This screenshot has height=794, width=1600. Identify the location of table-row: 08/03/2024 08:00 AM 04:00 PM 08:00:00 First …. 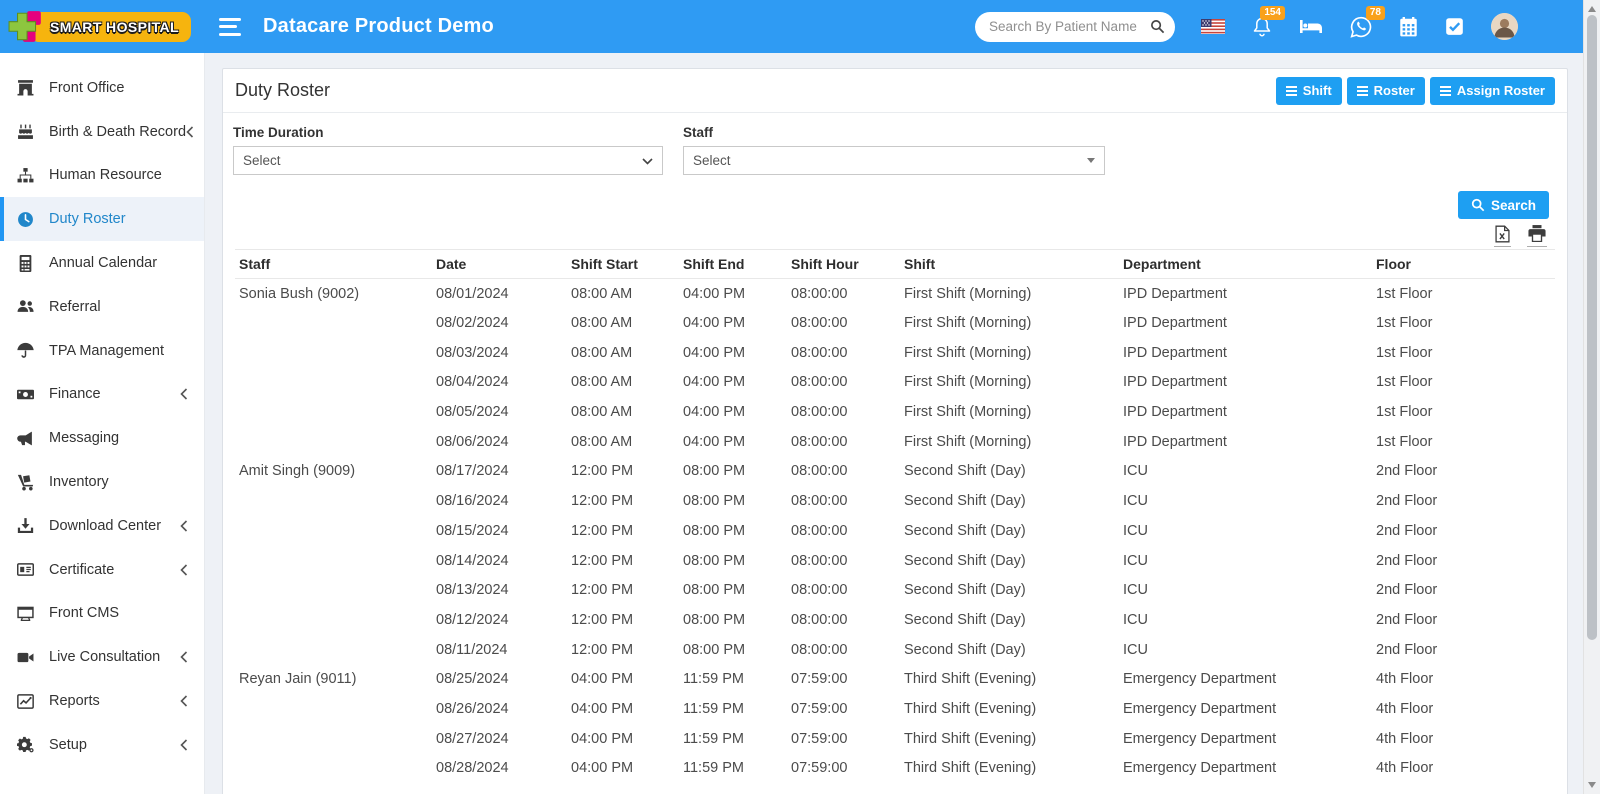
(895, 353).